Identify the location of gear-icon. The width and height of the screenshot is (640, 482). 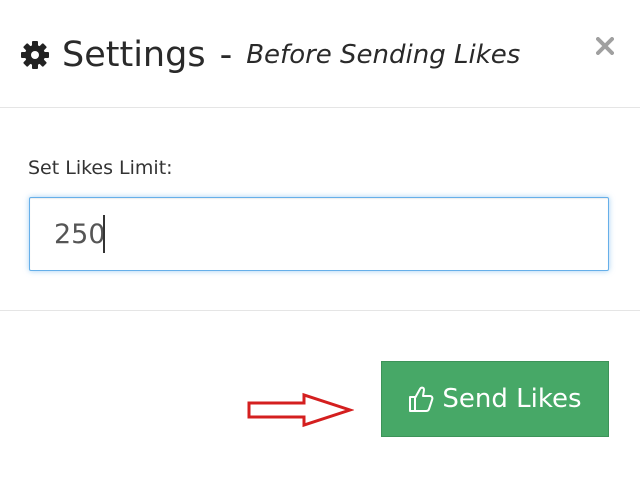
(35, 55).